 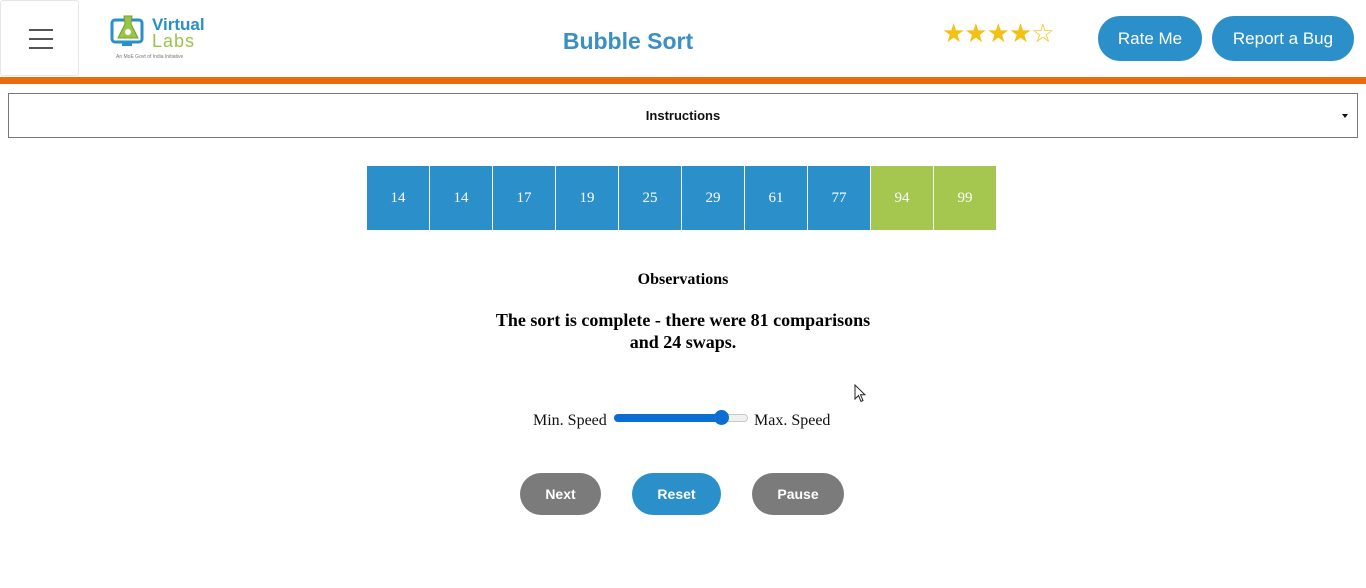 What do you see at coordinates (174, 41) in the screenshot?
I see `logo-text-labs: Labs` at bounding box center [174, 41].